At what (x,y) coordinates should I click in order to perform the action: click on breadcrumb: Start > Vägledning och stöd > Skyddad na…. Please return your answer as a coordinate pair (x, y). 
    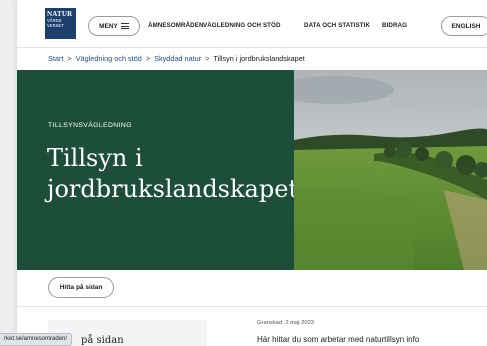
    Looking at the image, I should click on (176, 58).